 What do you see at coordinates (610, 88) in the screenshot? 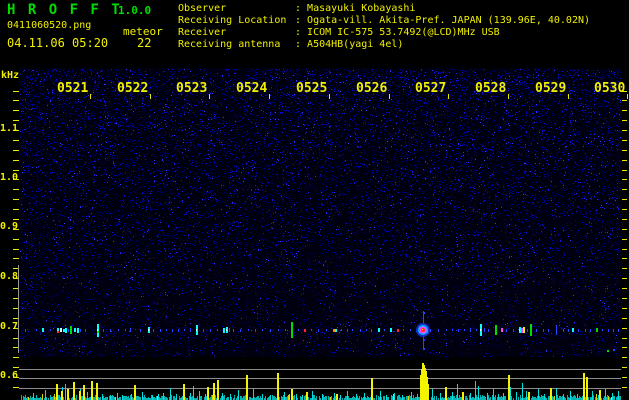
I see `time-label-0530: 0530` at bounding box center [610, 88].